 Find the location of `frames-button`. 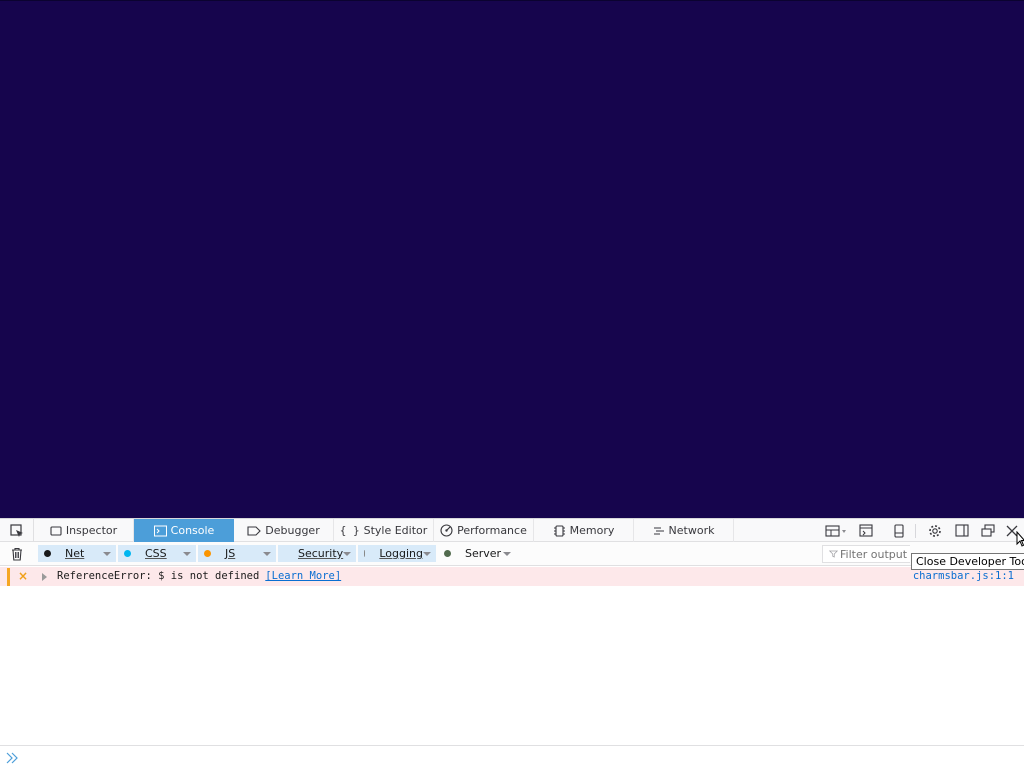

frames-button is located at coordinates (836, 530).